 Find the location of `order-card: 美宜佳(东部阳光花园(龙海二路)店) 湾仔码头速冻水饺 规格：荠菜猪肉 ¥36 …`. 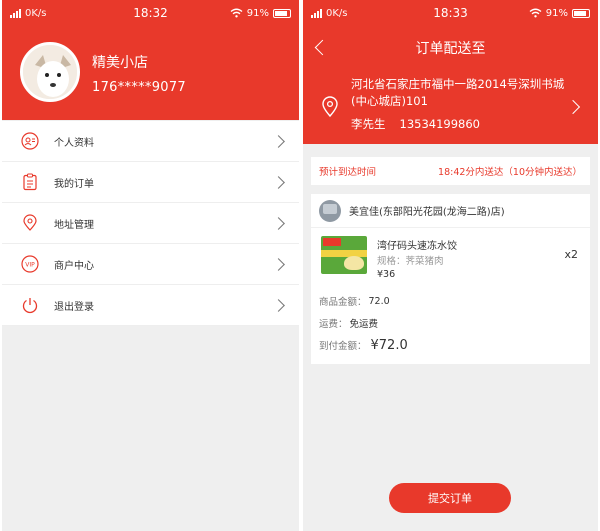

order-card: 美宜佳(东部阳光花园(龙海二路)店) 湾仔码头速冻水饺 规格：荠菜猪肉 ¥36 … is located at coordinates (450, 279).